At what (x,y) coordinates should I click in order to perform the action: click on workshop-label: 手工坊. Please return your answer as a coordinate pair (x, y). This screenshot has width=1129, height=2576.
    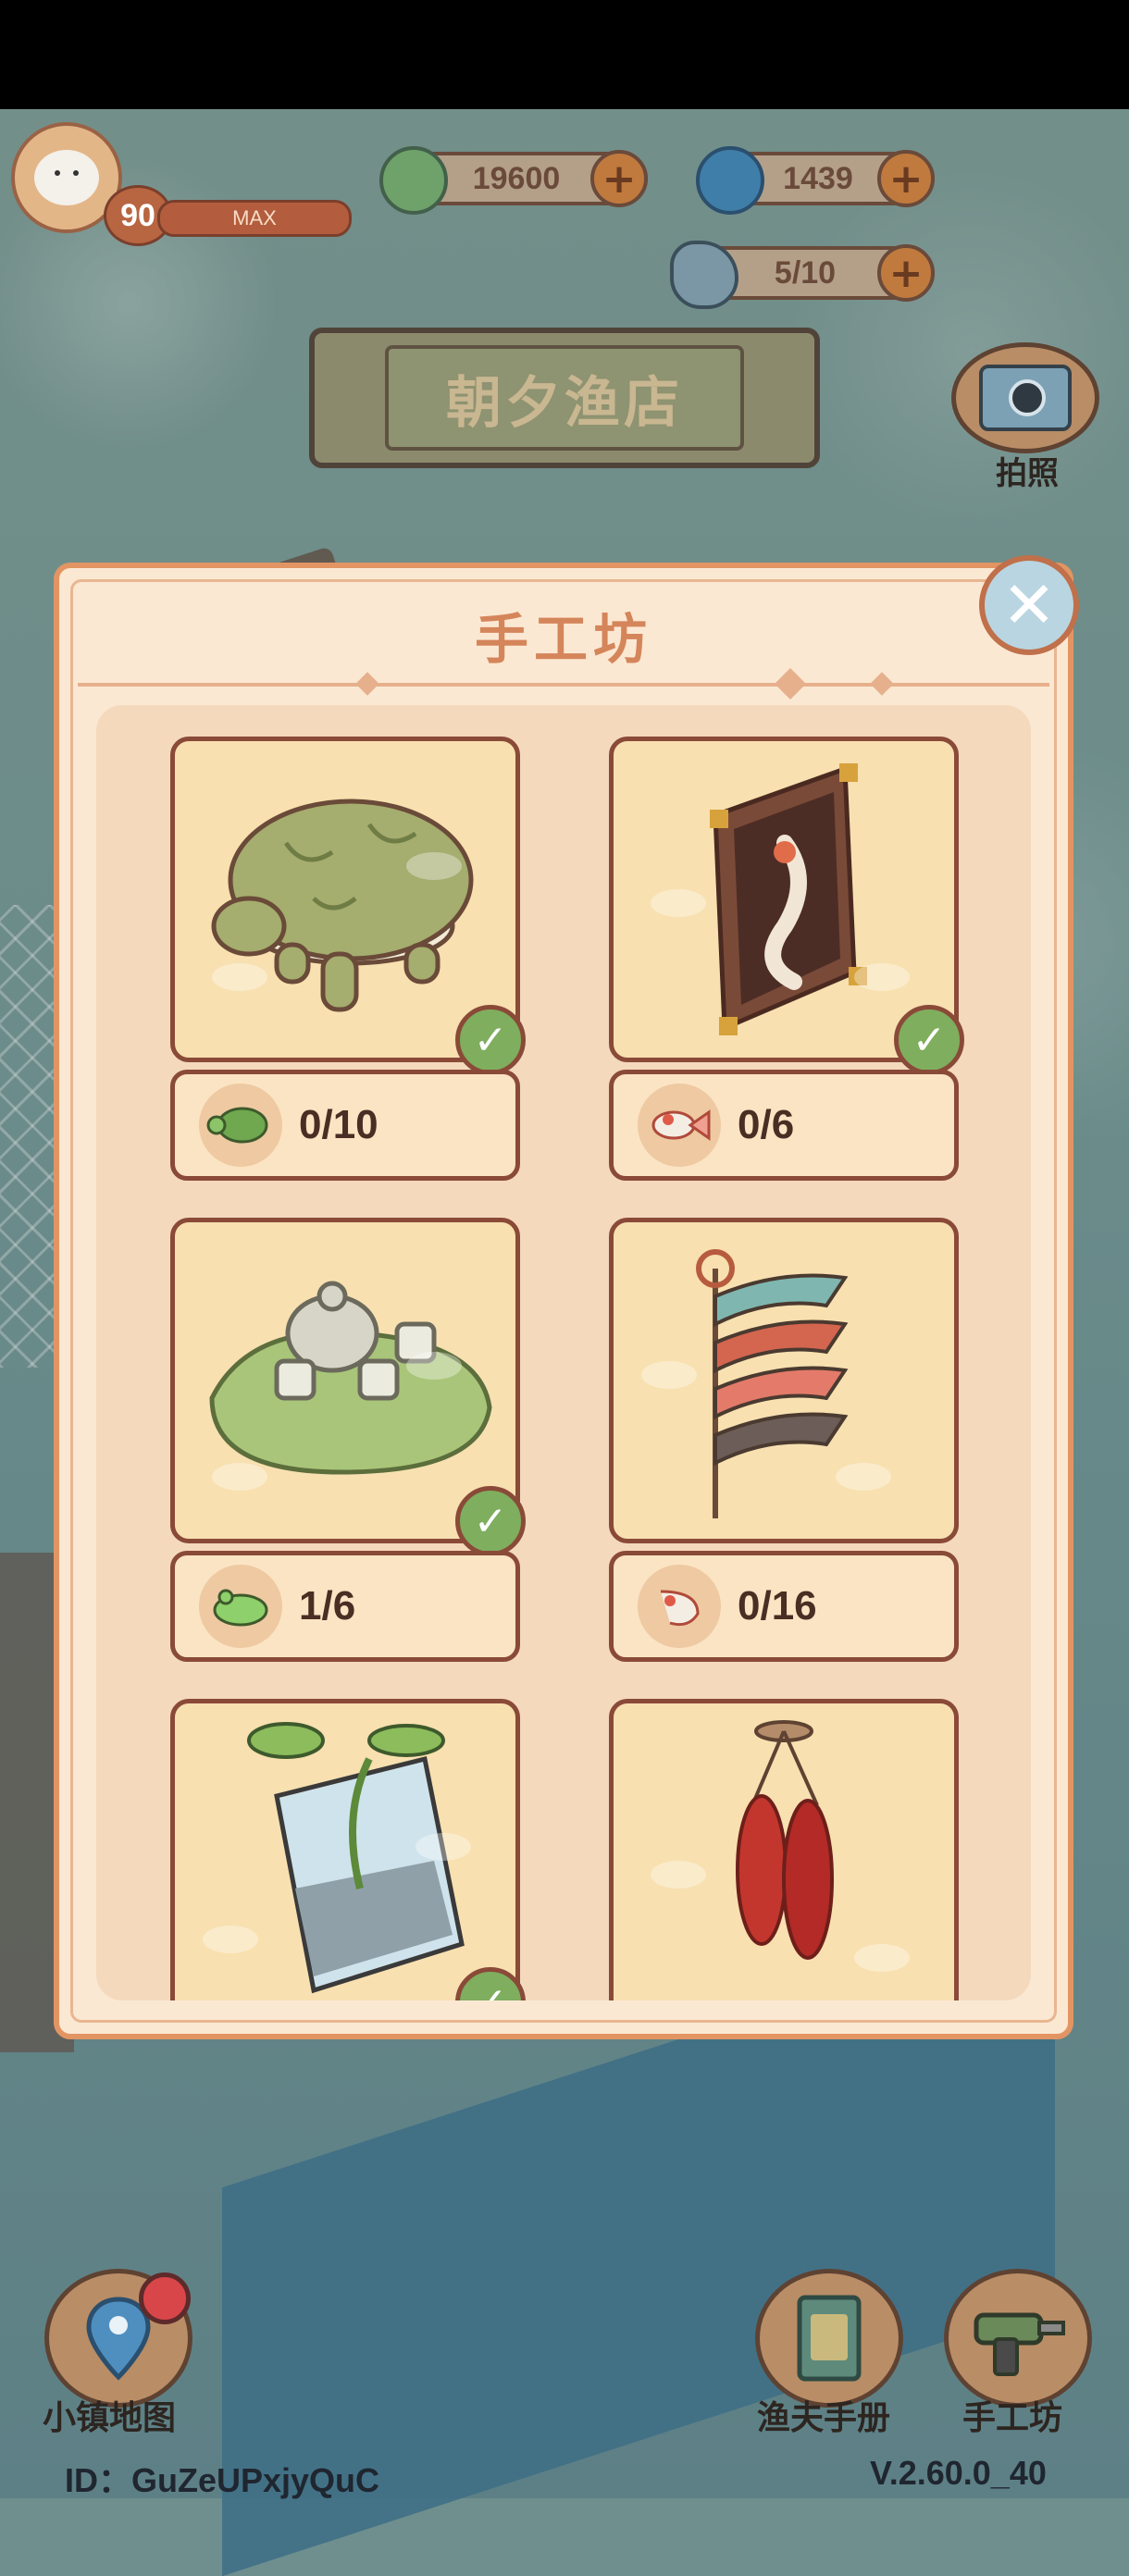
    Looking at the image, I should click on (1012, 2418).